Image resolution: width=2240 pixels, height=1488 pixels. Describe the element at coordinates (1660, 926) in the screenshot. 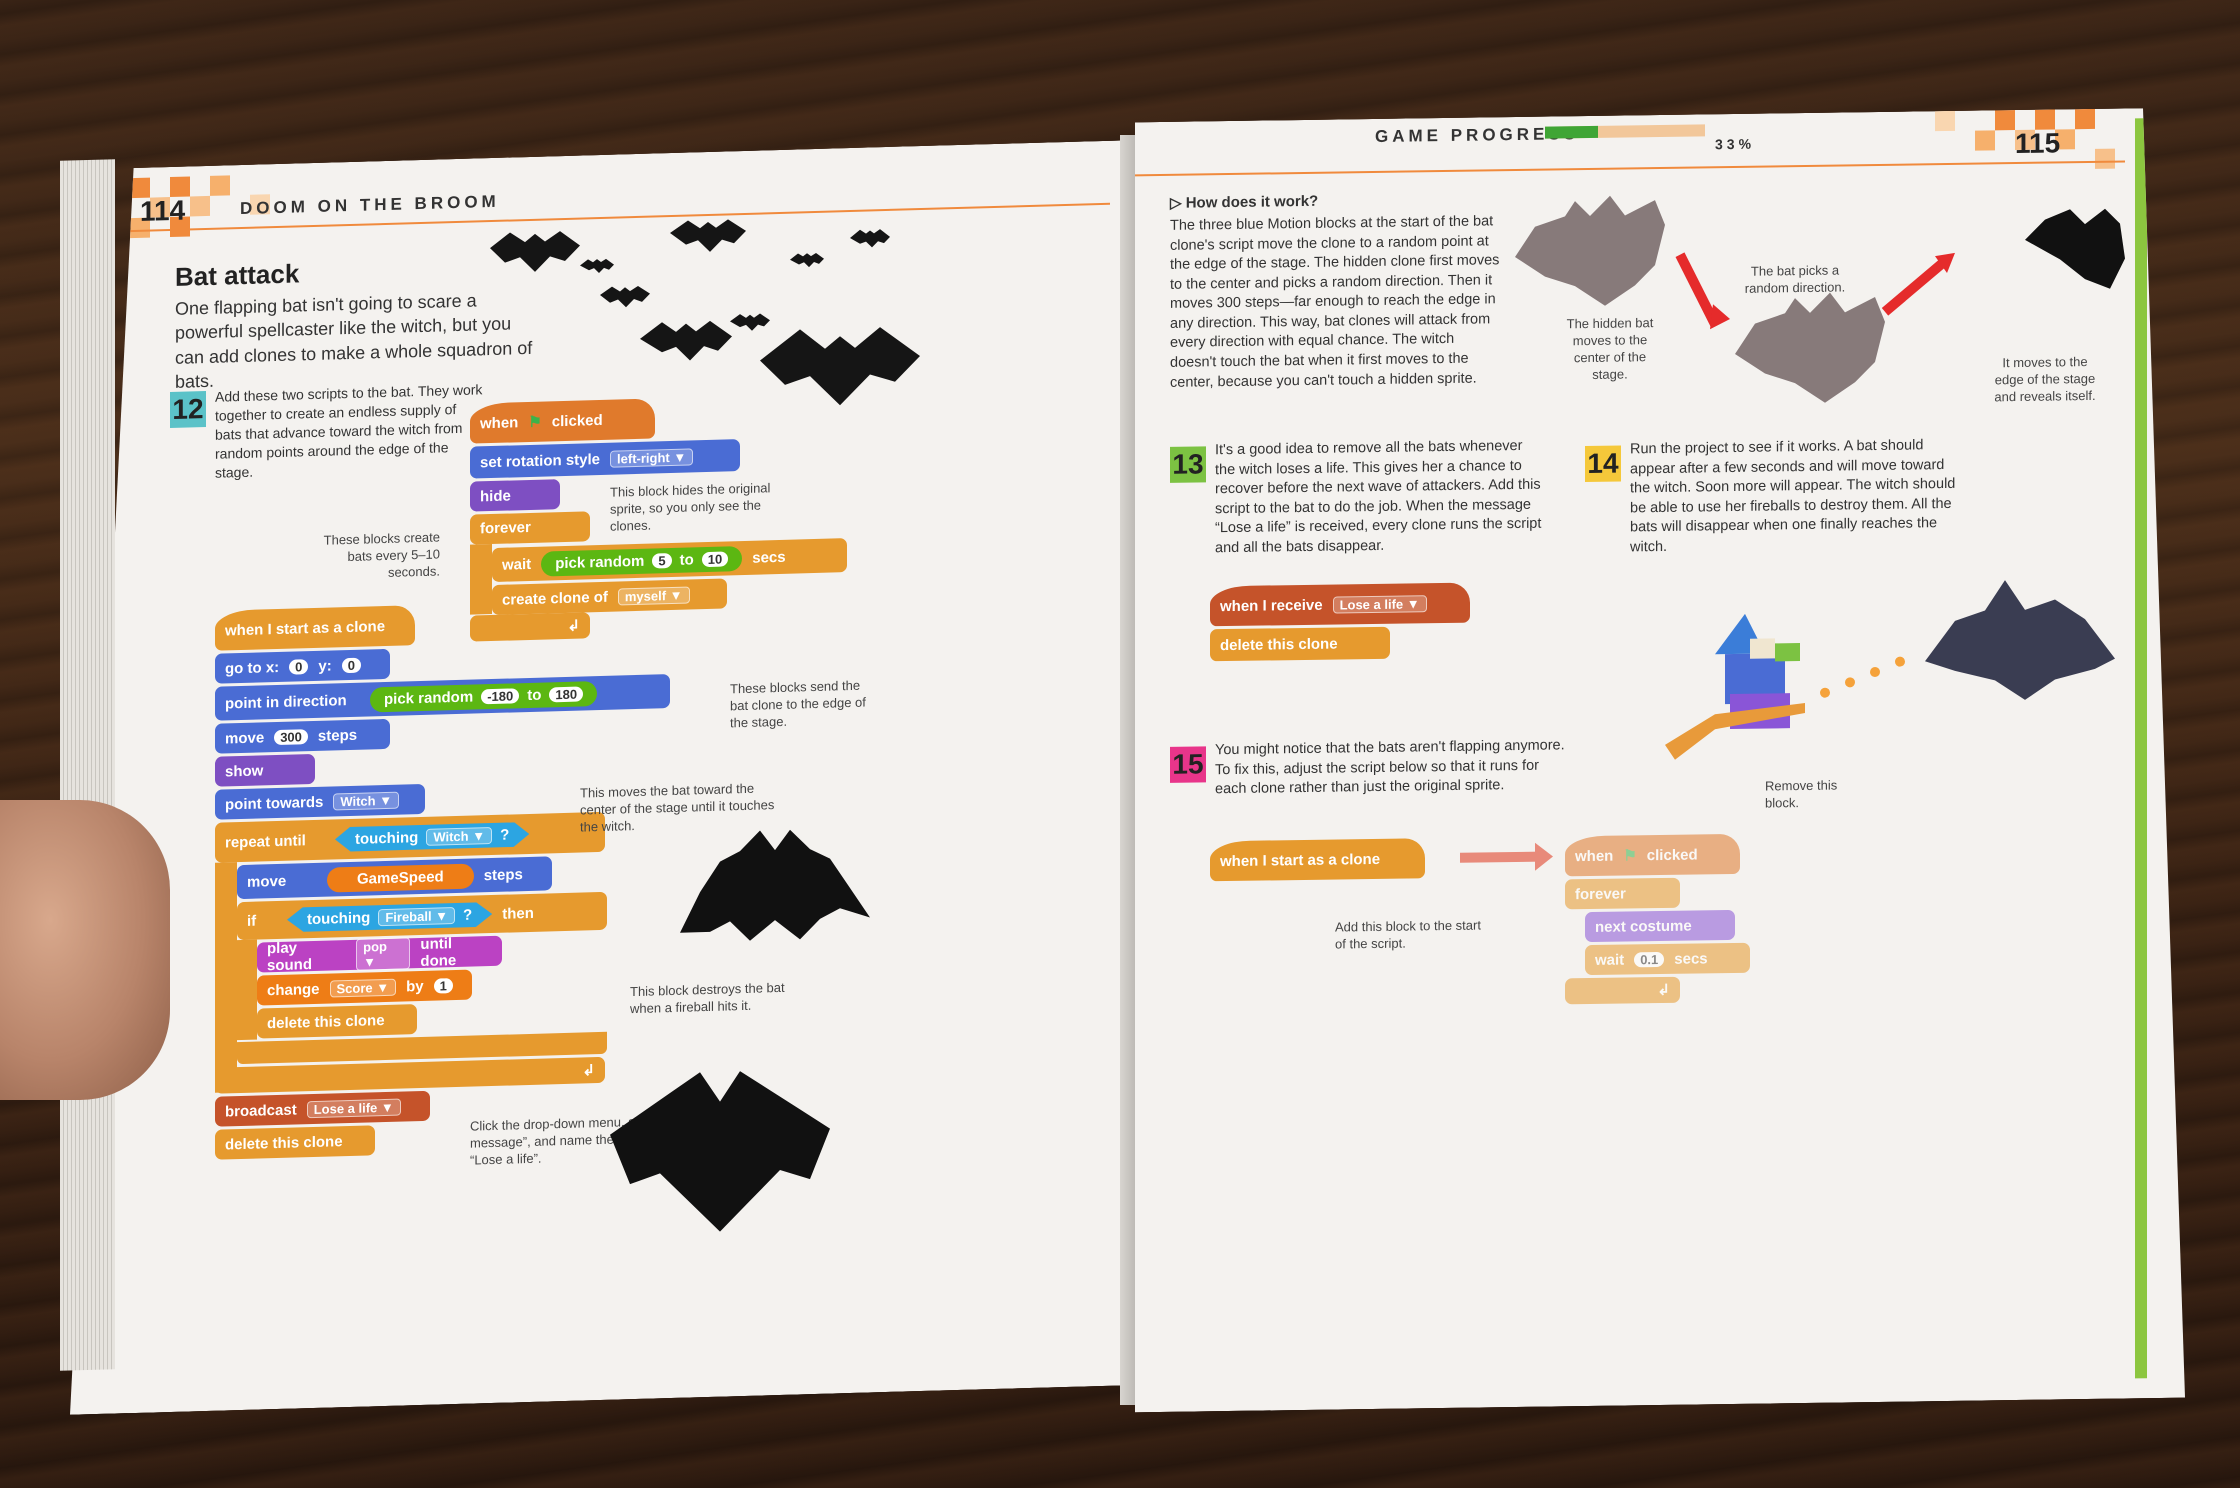

I see `block-next-costume: next costume` at that location.